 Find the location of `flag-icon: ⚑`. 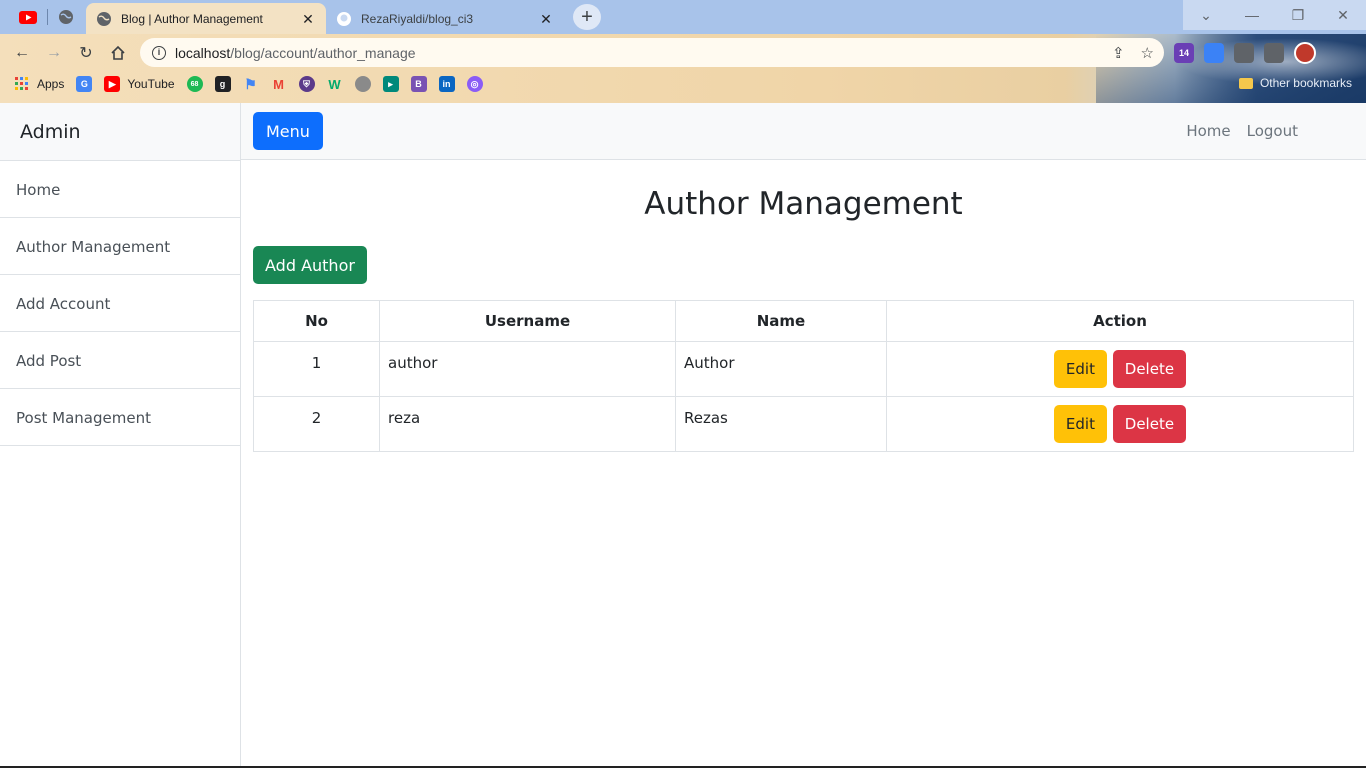

flag-icon: ⚑ is located at coordinates (250, 83).